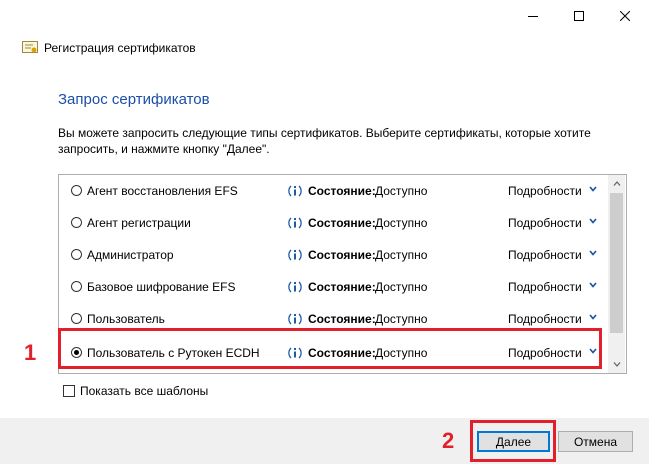  Describe the element at coordinates (330, 348) in the screenshot. I see `selected-row-highlight` at that location.